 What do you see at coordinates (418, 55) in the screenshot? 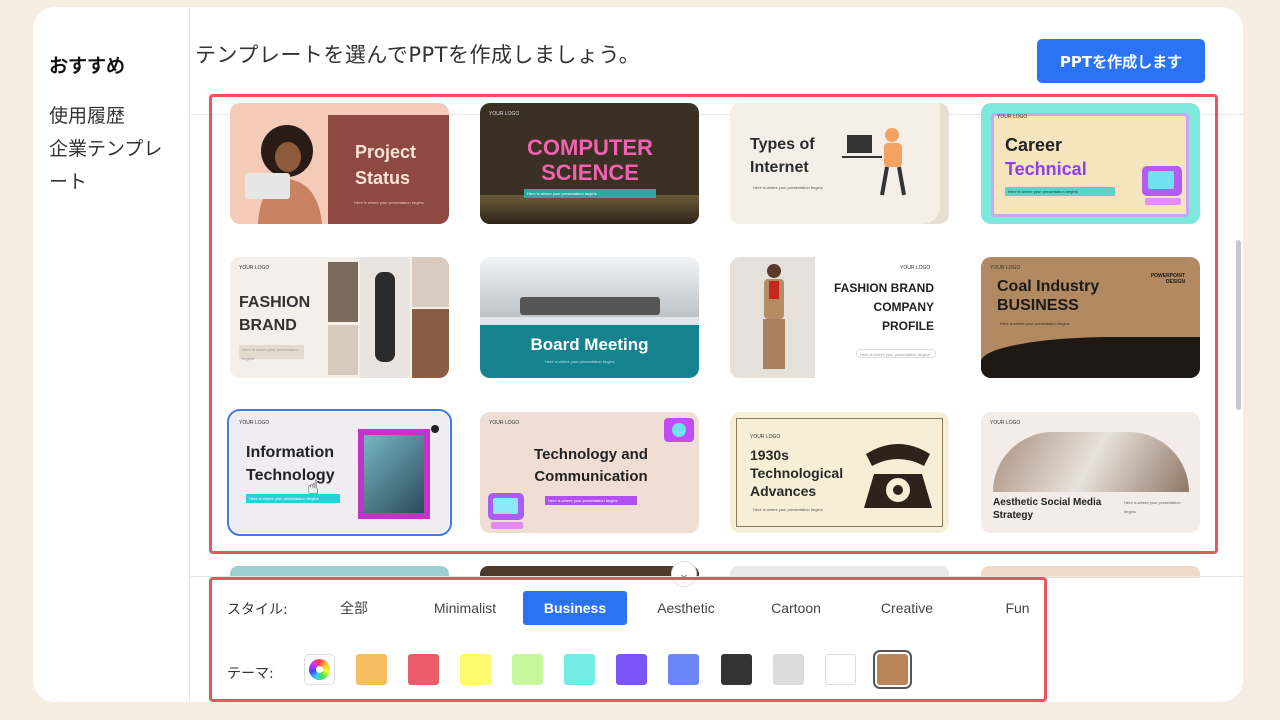
I see `page-title: テンプレートを選んでPPTを作成しましょう。` at bounding box center [418, 55].